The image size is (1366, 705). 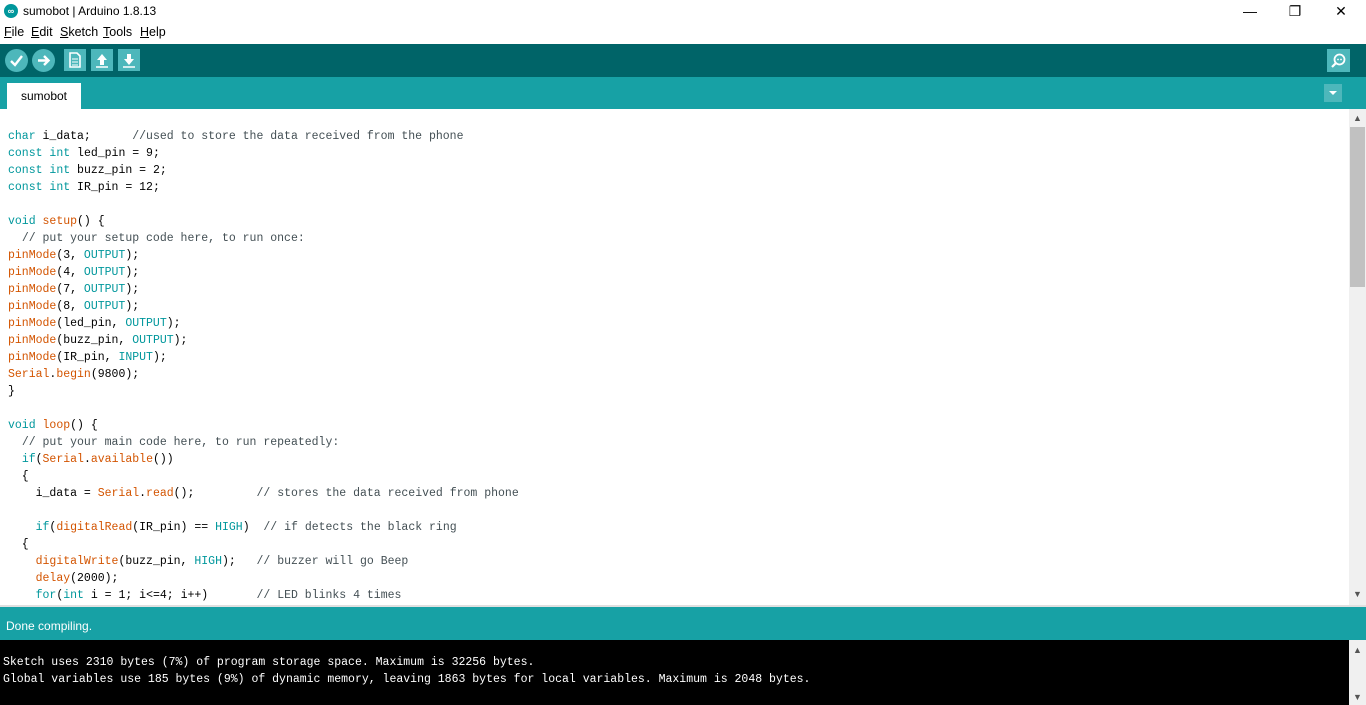 I want to click on save-button, so click(x=129, y=60).